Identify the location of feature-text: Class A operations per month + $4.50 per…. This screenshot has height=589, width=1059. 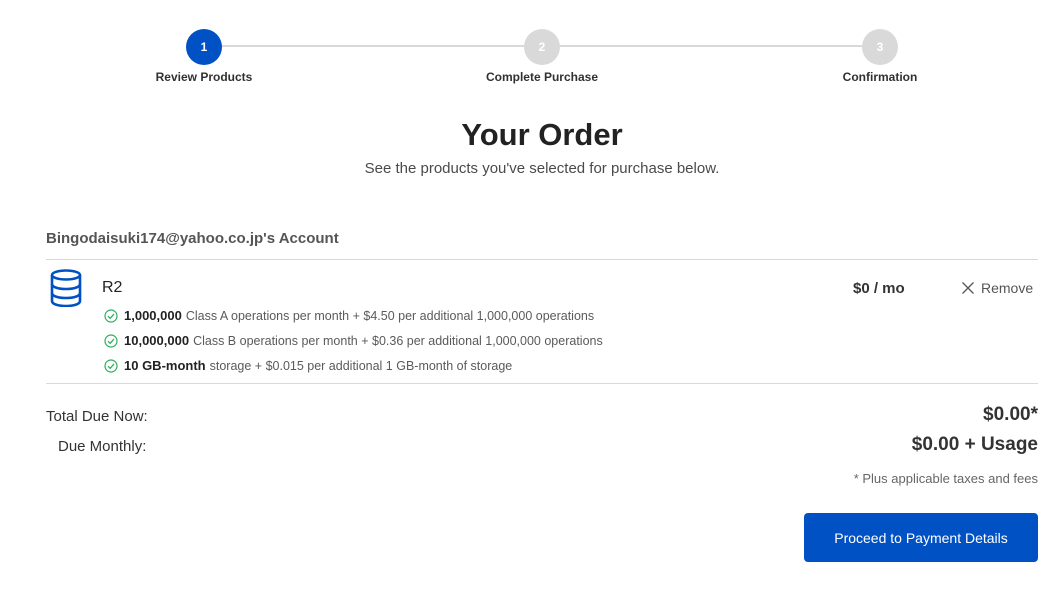
(390, 315).